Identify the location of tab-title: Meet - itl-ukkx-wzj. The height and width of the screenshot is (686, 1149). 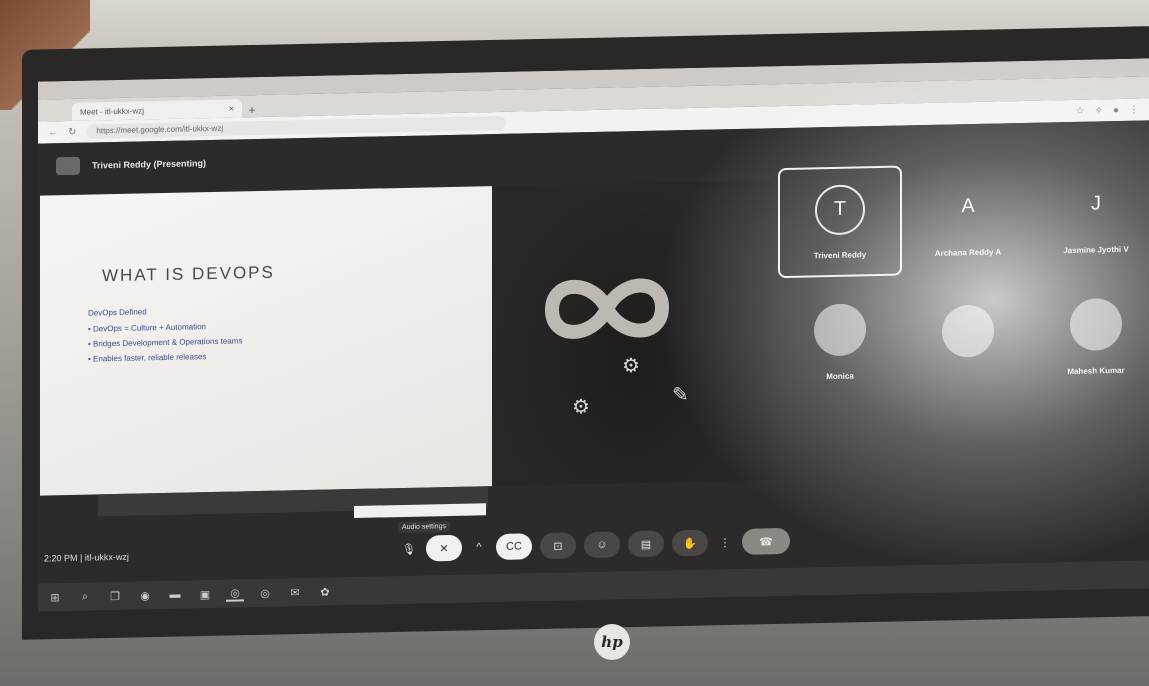
(112, 111).